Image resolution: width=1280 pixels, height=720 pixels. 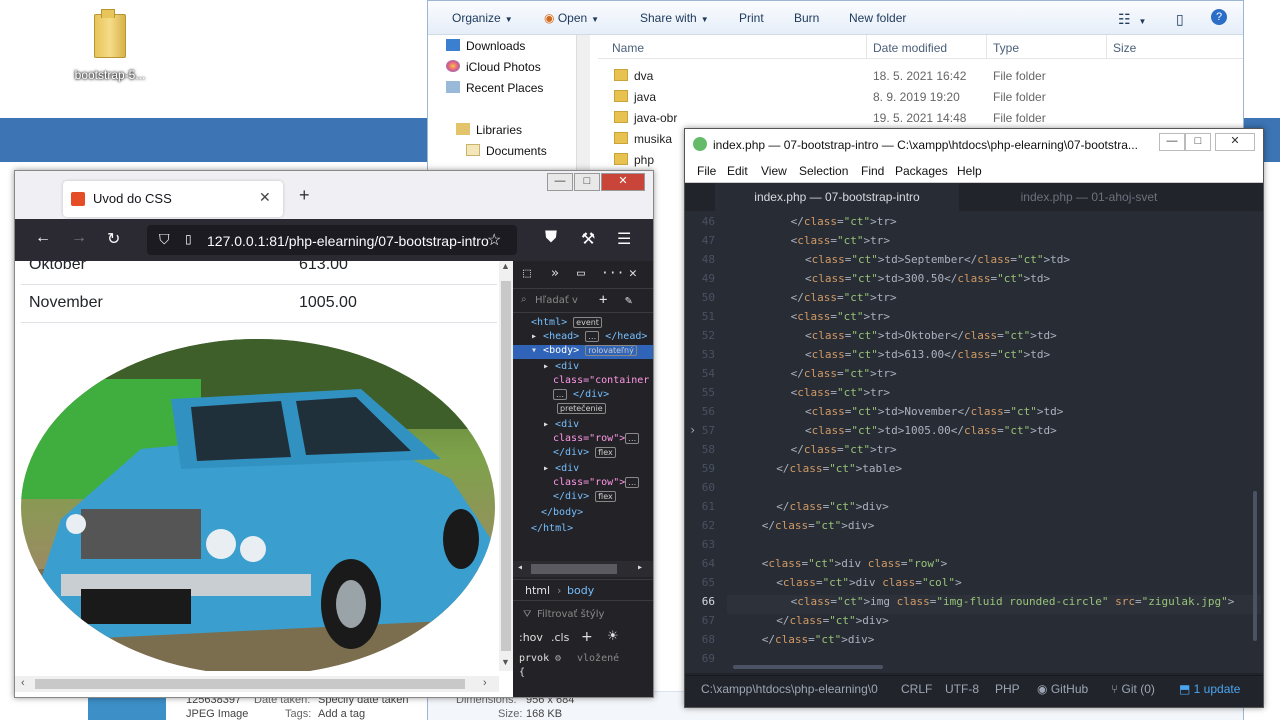 I want to click on line-number: 65, so click(x=708, y=582).